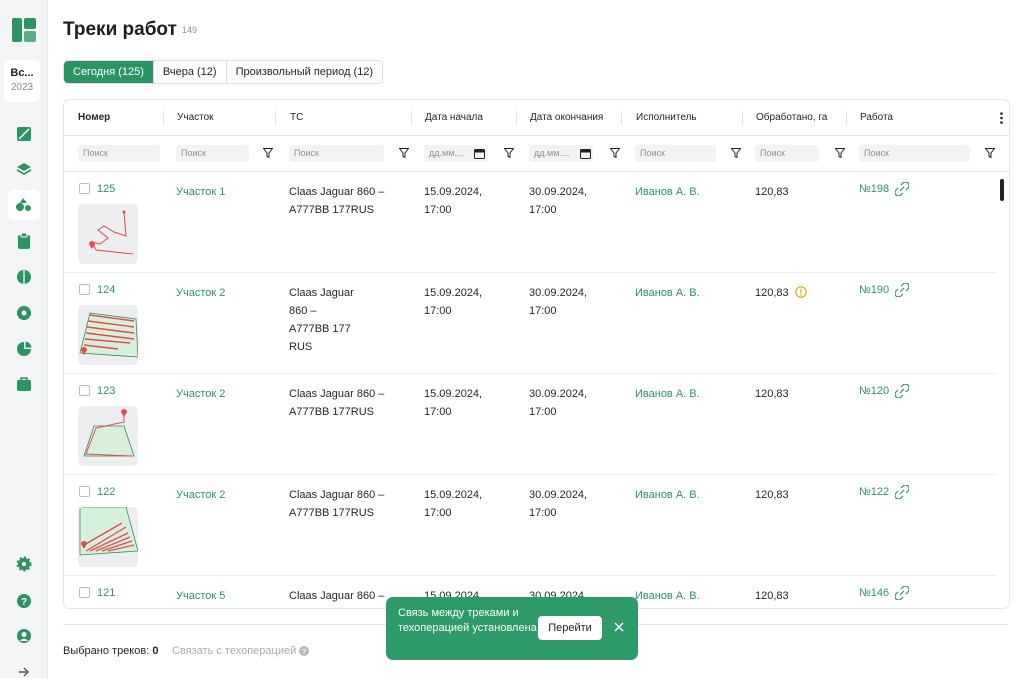  I want to click on col-processed: Обработано, га, so click(791, 117).